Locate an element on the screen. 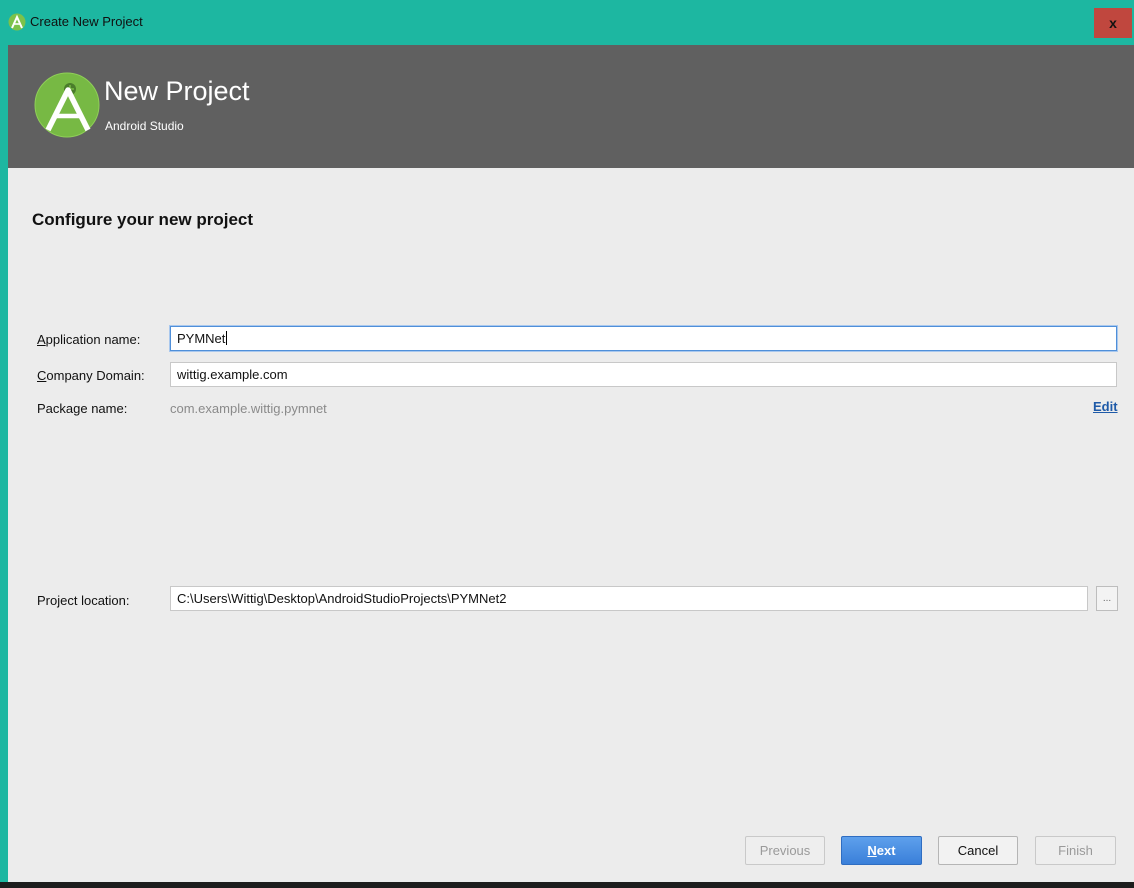 This screenshot has width=1134, height=888. close-button: x is located at coordinates (1113, 23).